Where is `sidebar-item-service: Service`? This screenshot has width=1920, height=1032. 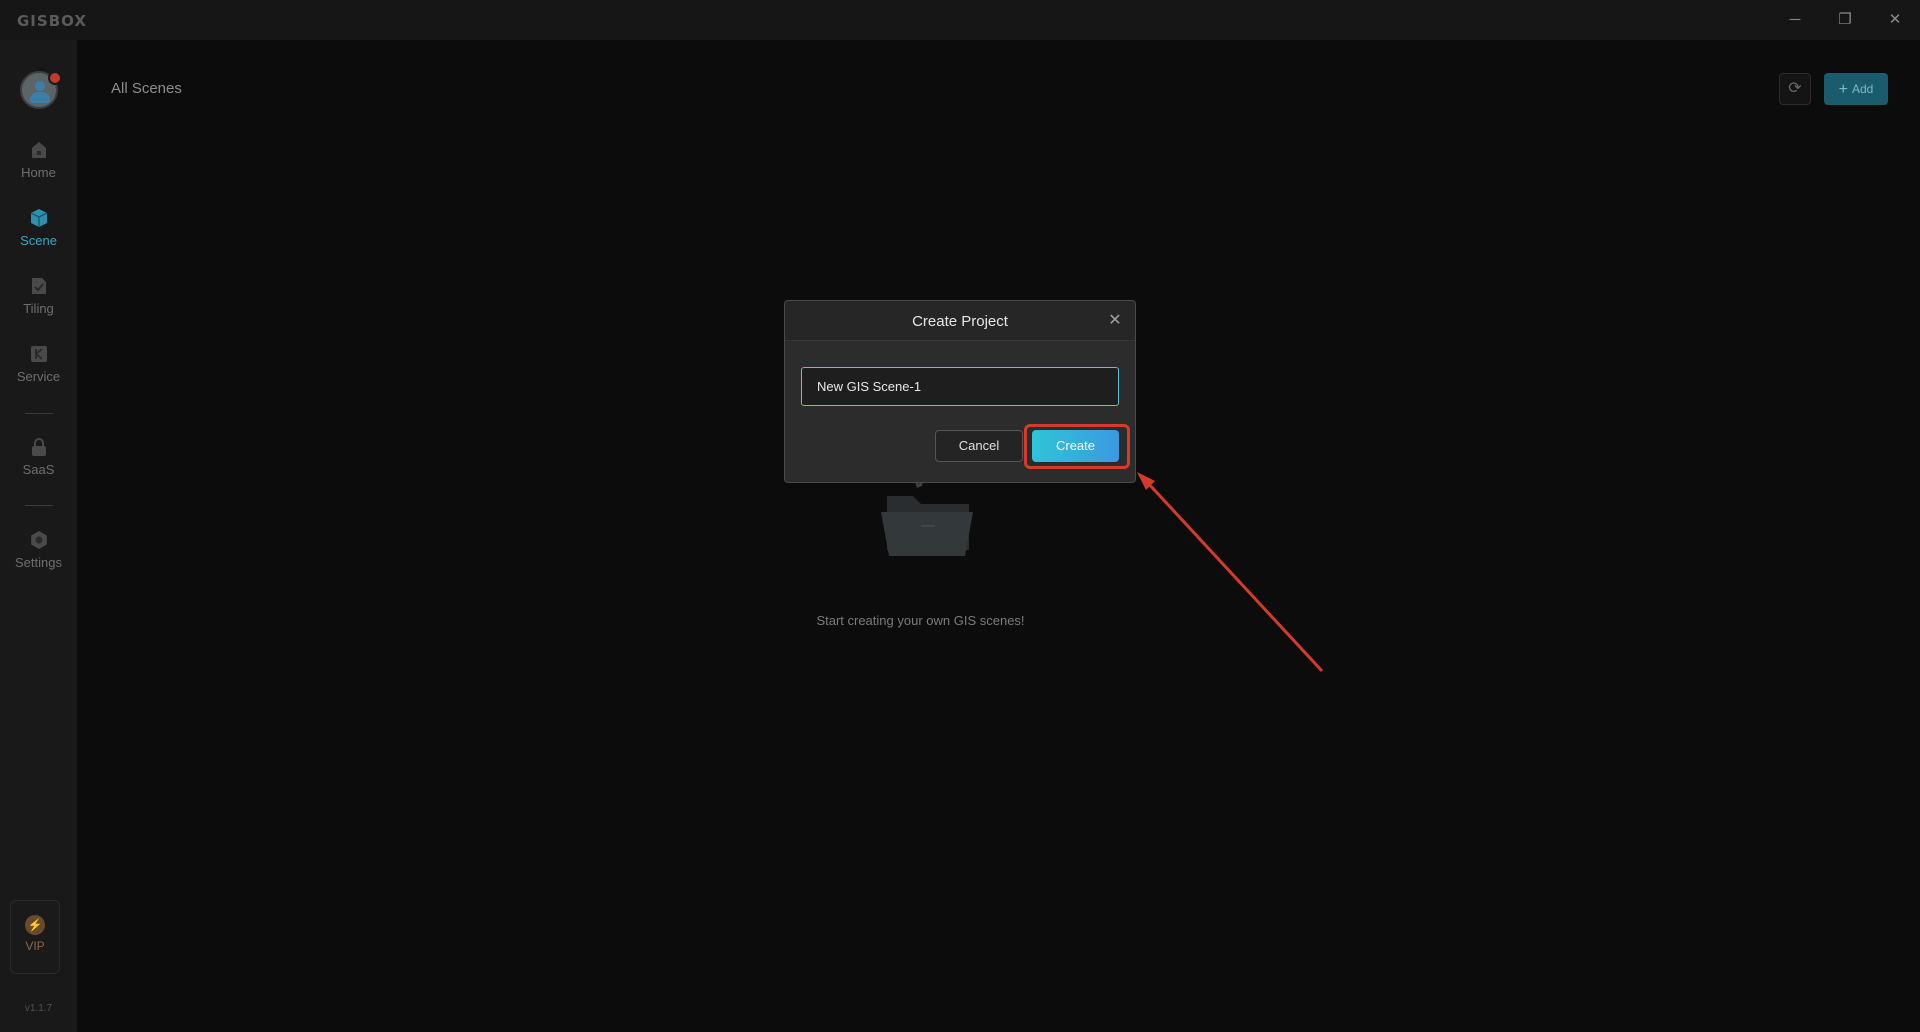 sidebar-item-service: Service is located at coordinates (38, 375).